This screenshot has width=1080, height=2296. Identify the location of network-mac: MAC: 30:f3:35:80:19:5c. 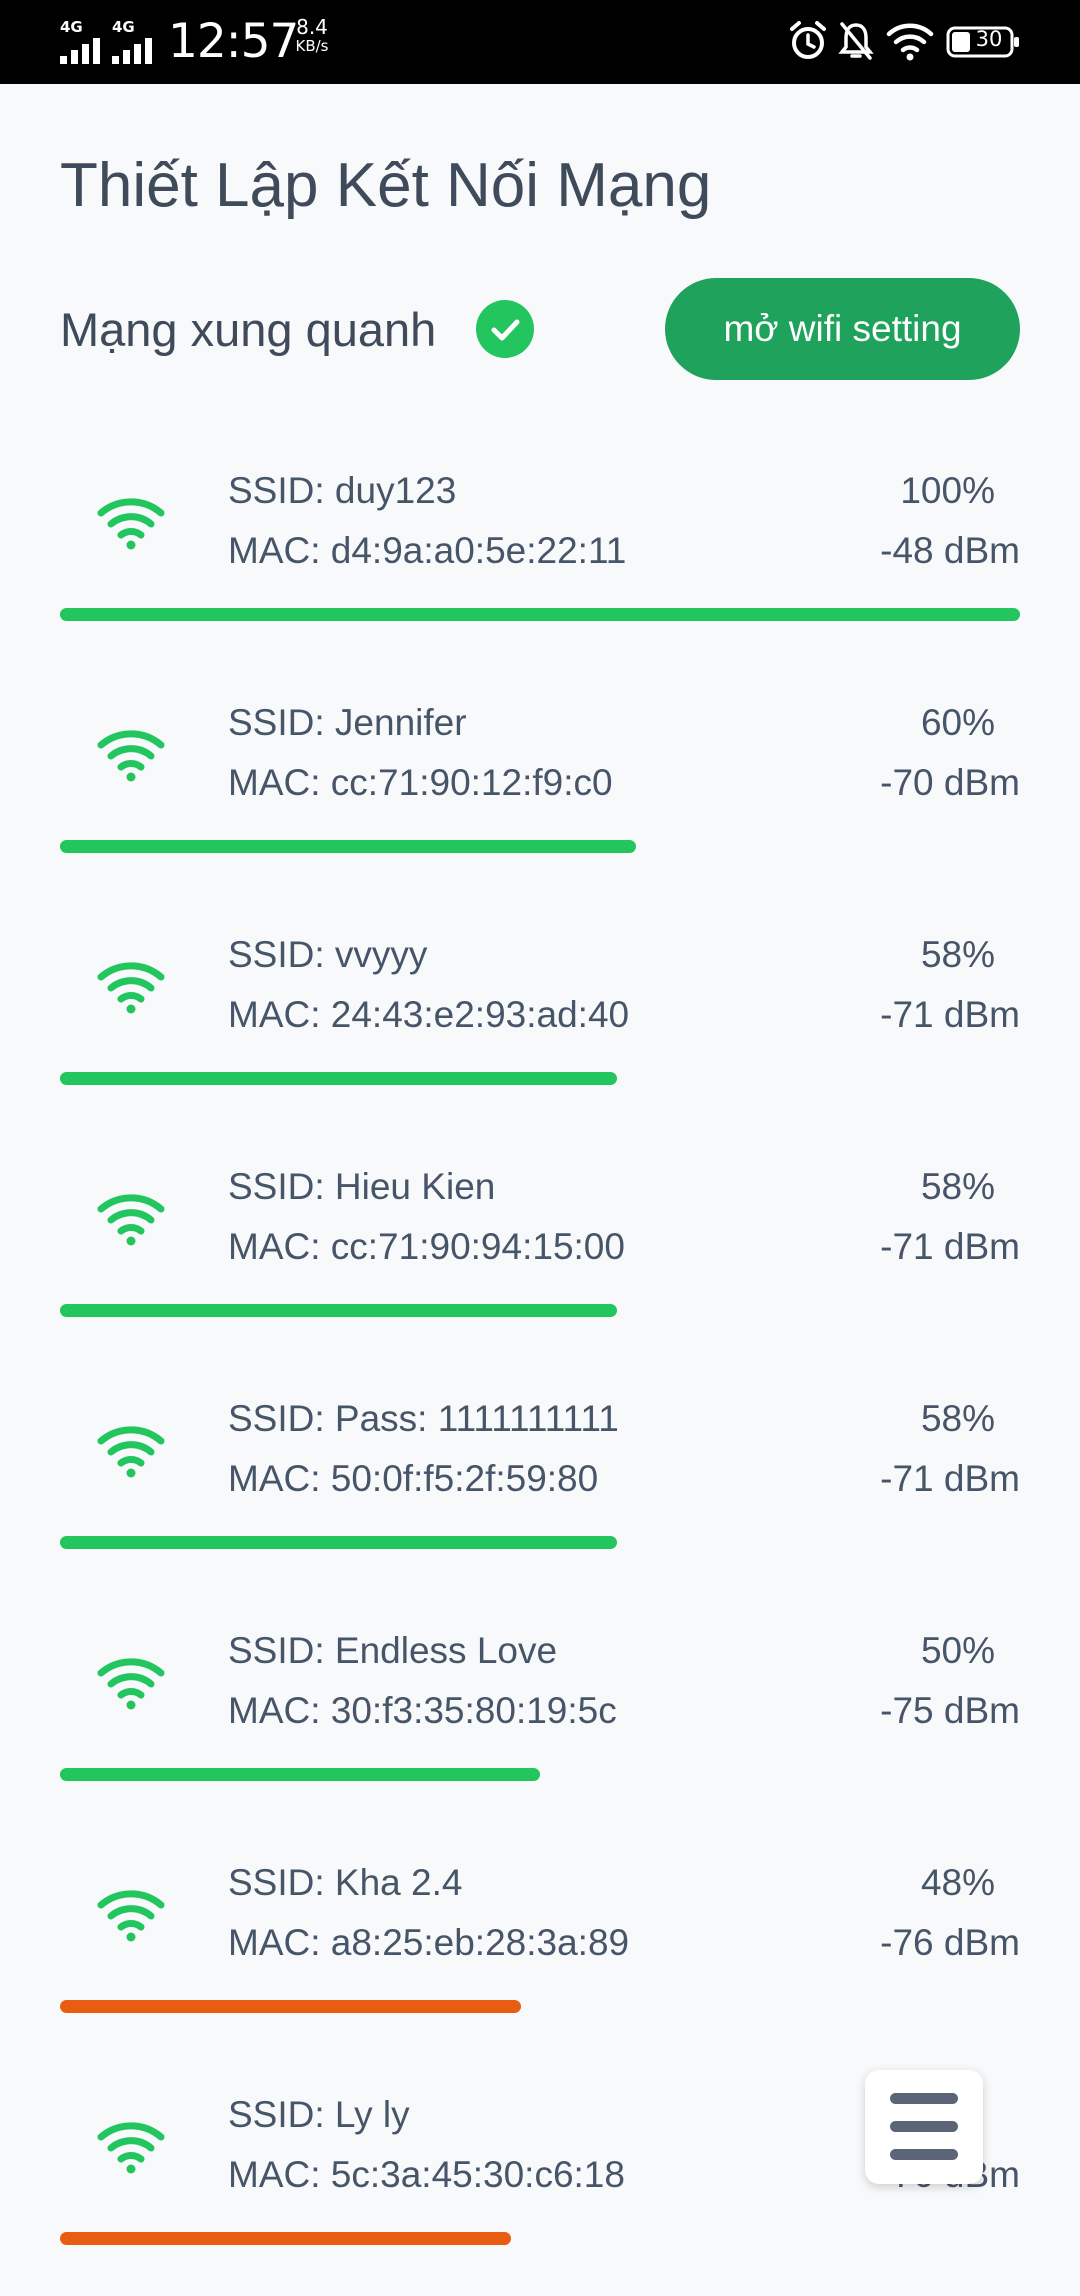
(422, 1710).